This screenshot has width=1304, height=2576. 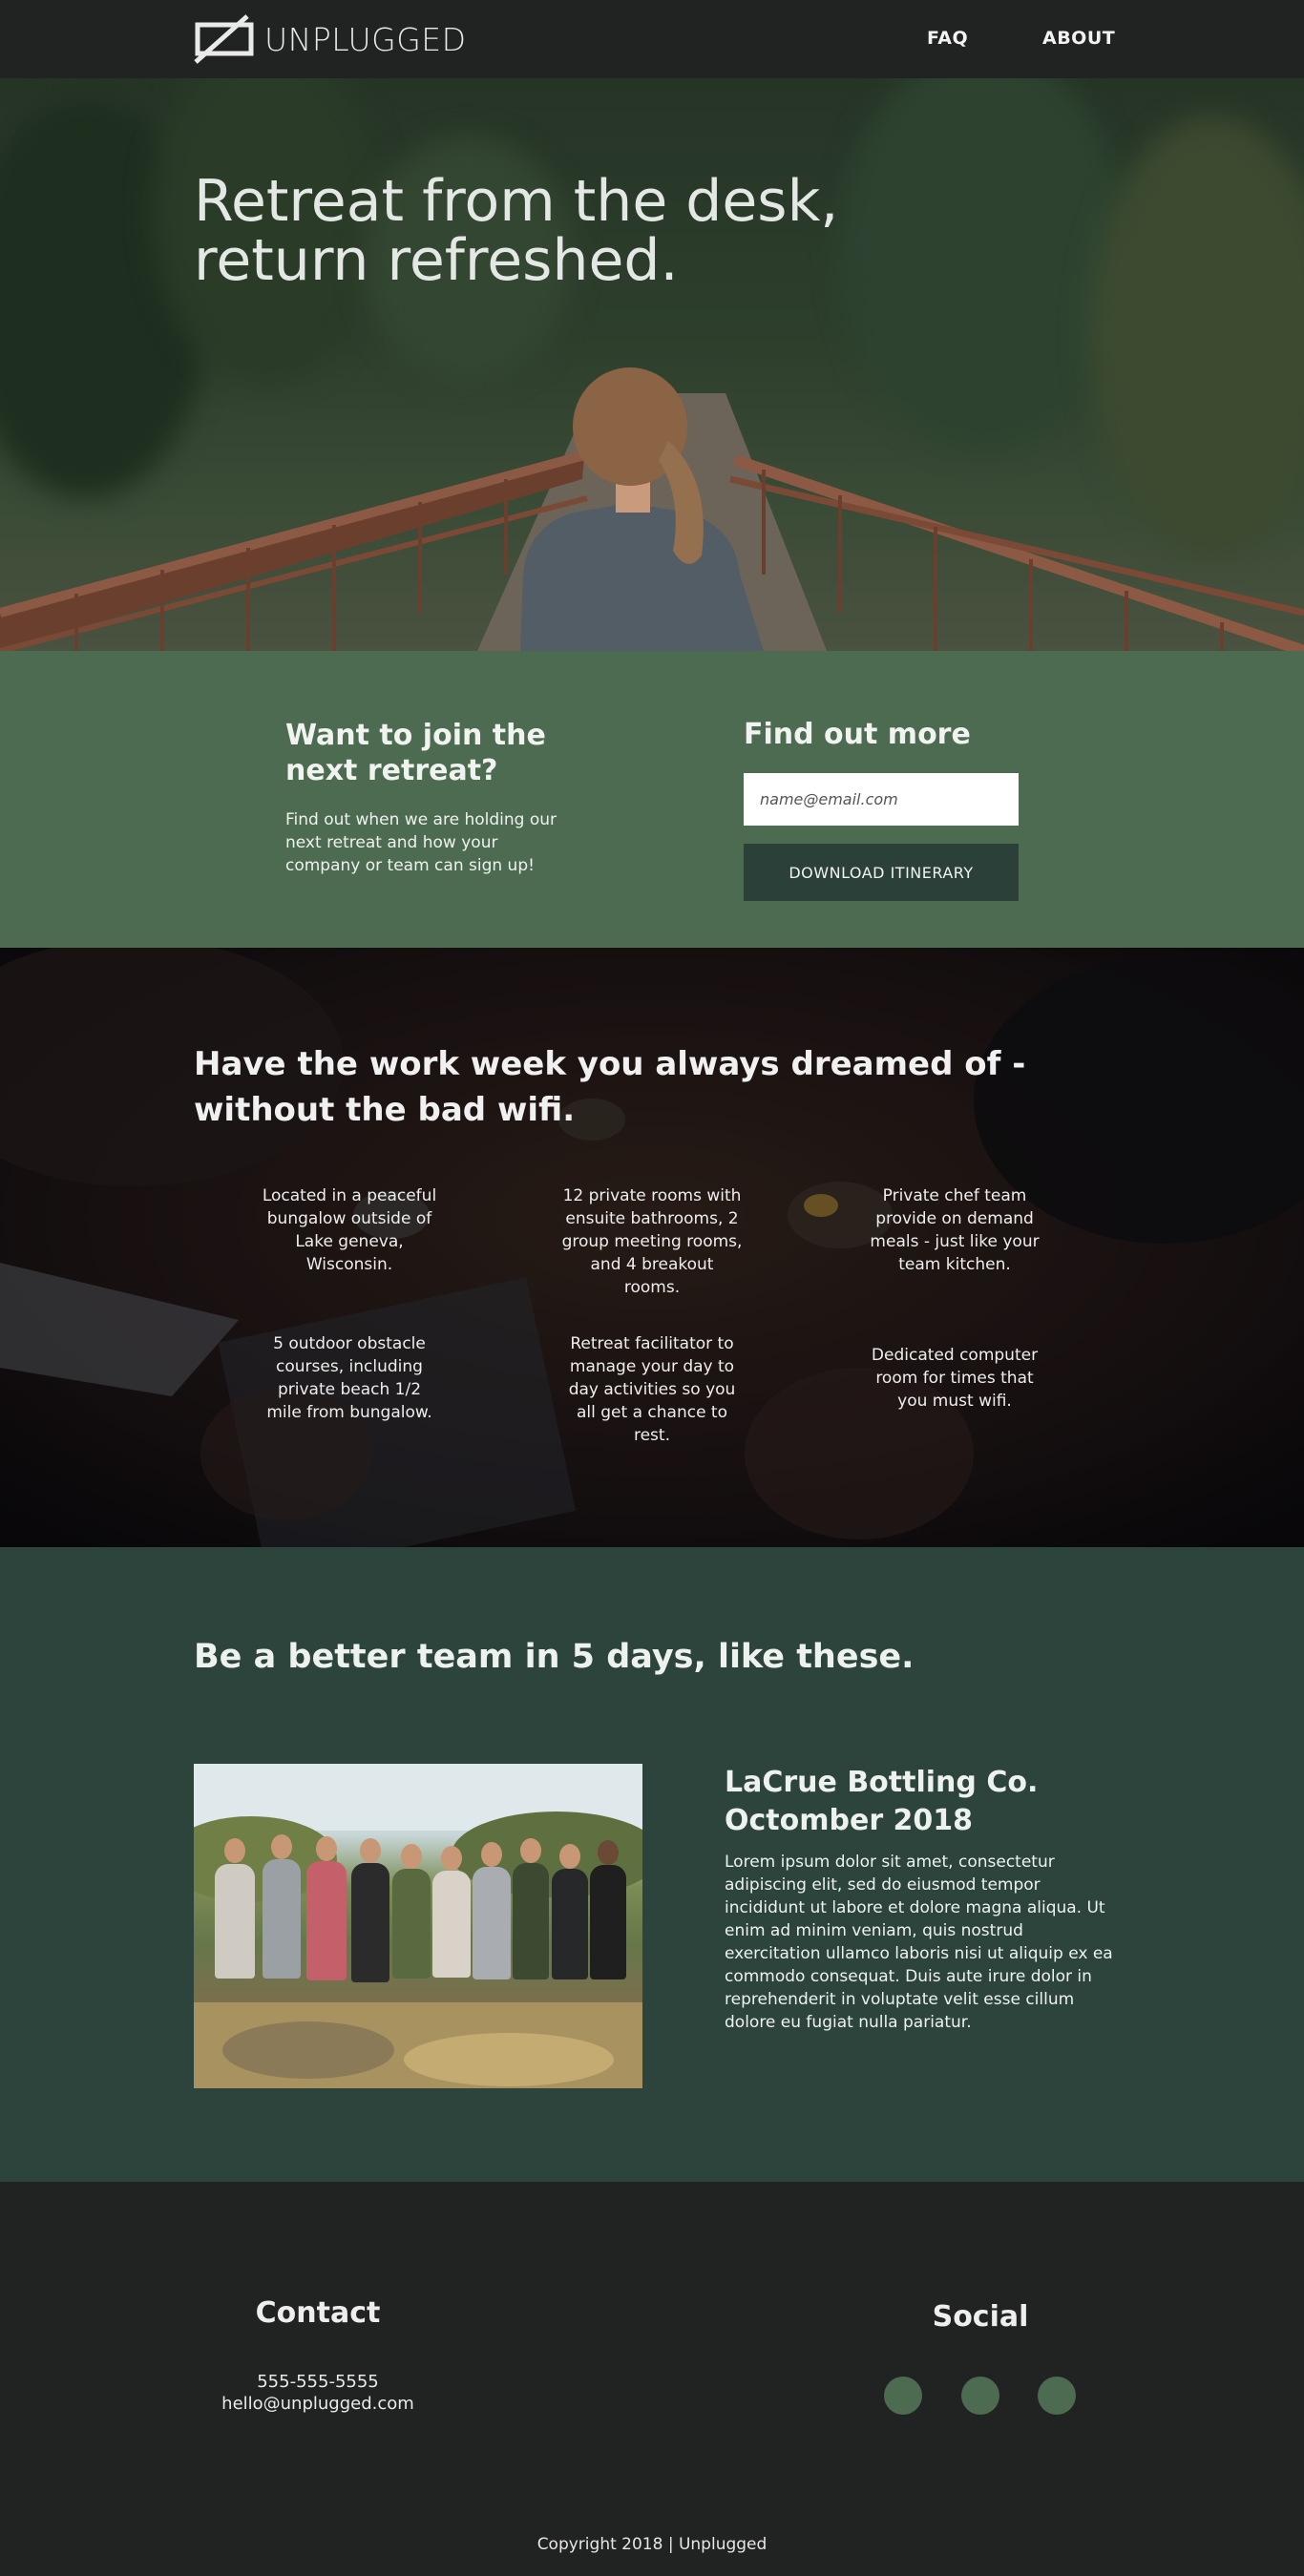 I want to click on case-study-name: LaCrue Bottling Co., so click(x=882, y=1782).